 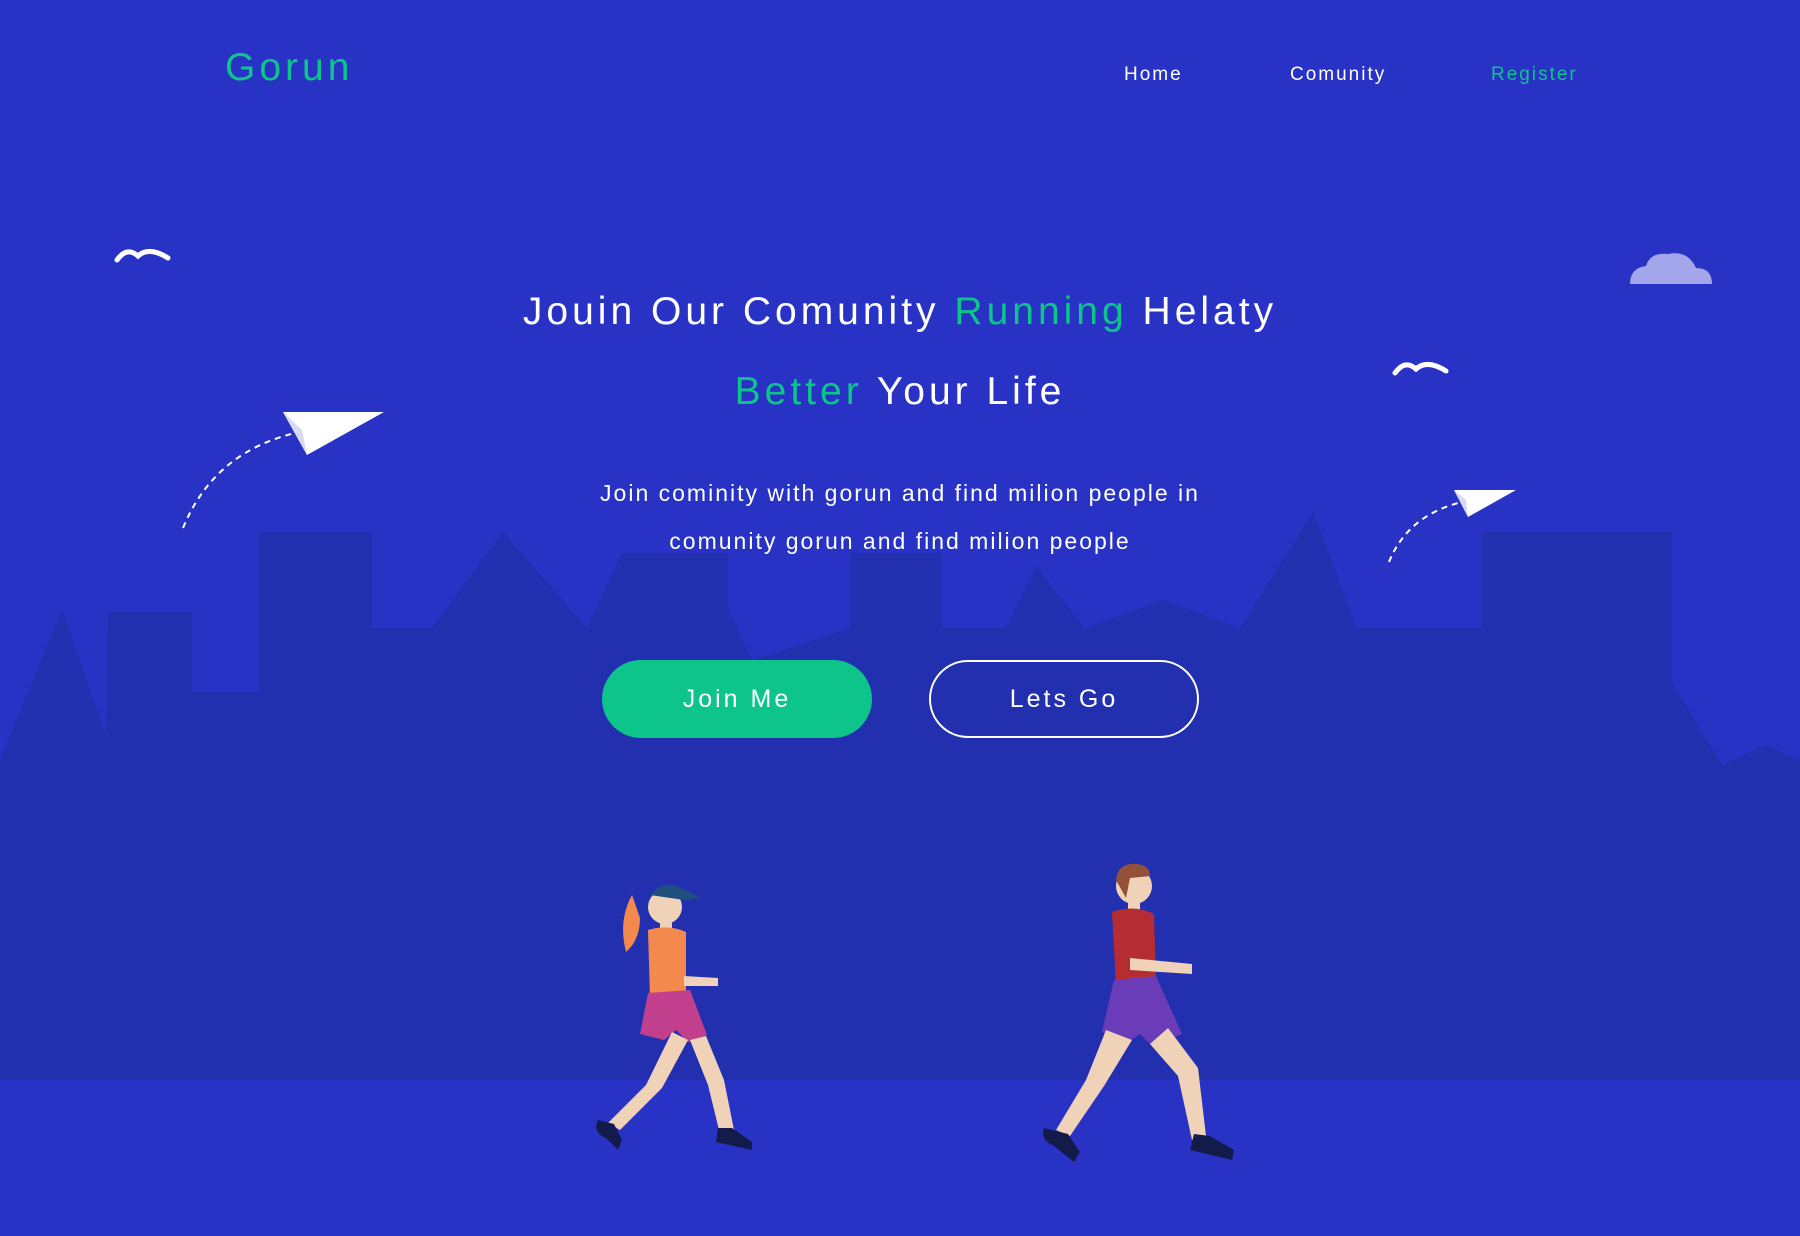 I want to click on nav-item-register: Register, so click(x=1534, y=75).